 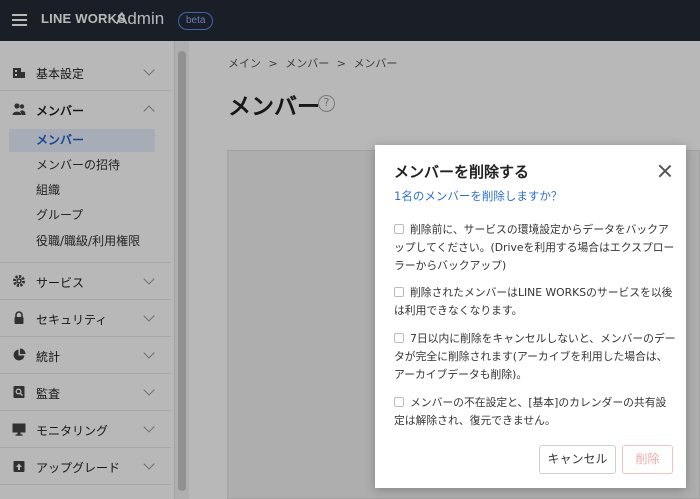 I want to click on check-label: 削除されたメンバーはLINE WORKSのサービスを以後は利用できなくなります。, so click(x=533, y=301).